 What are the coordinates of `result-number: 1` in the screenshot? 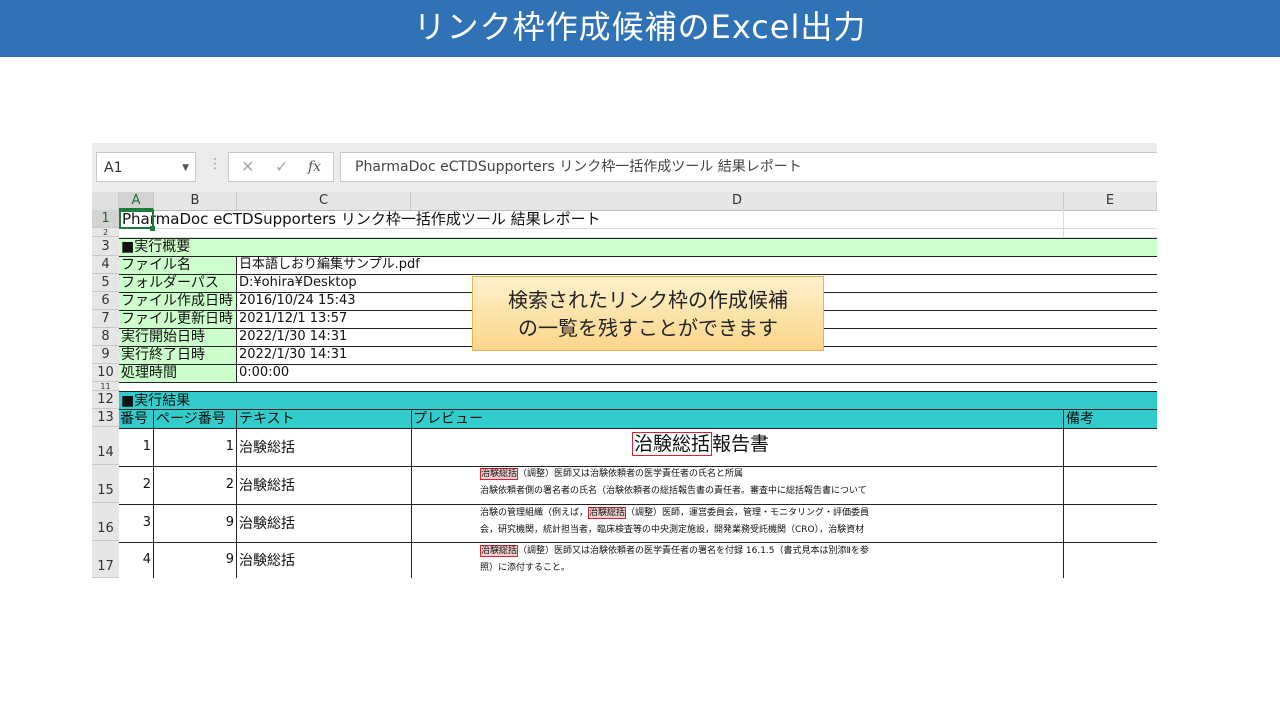 It's located at (135, 447).